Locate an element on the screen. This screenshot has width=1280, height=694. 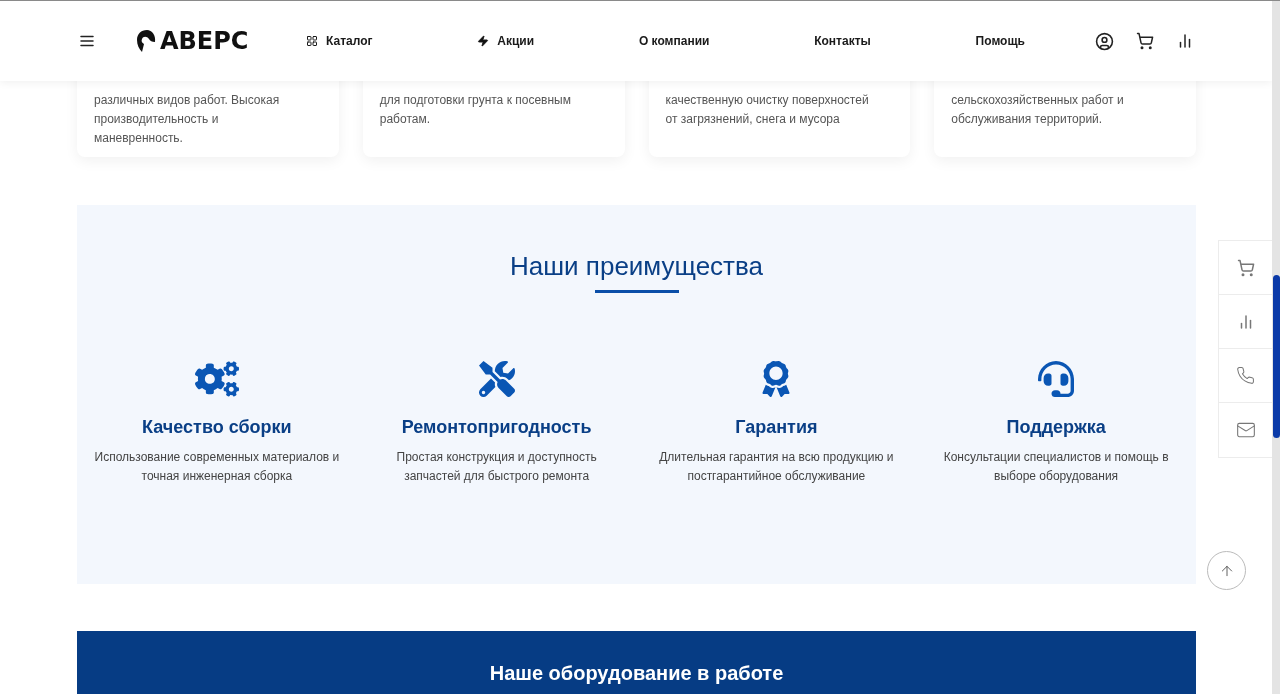
cart-button is located at coordinates (1145, 41).